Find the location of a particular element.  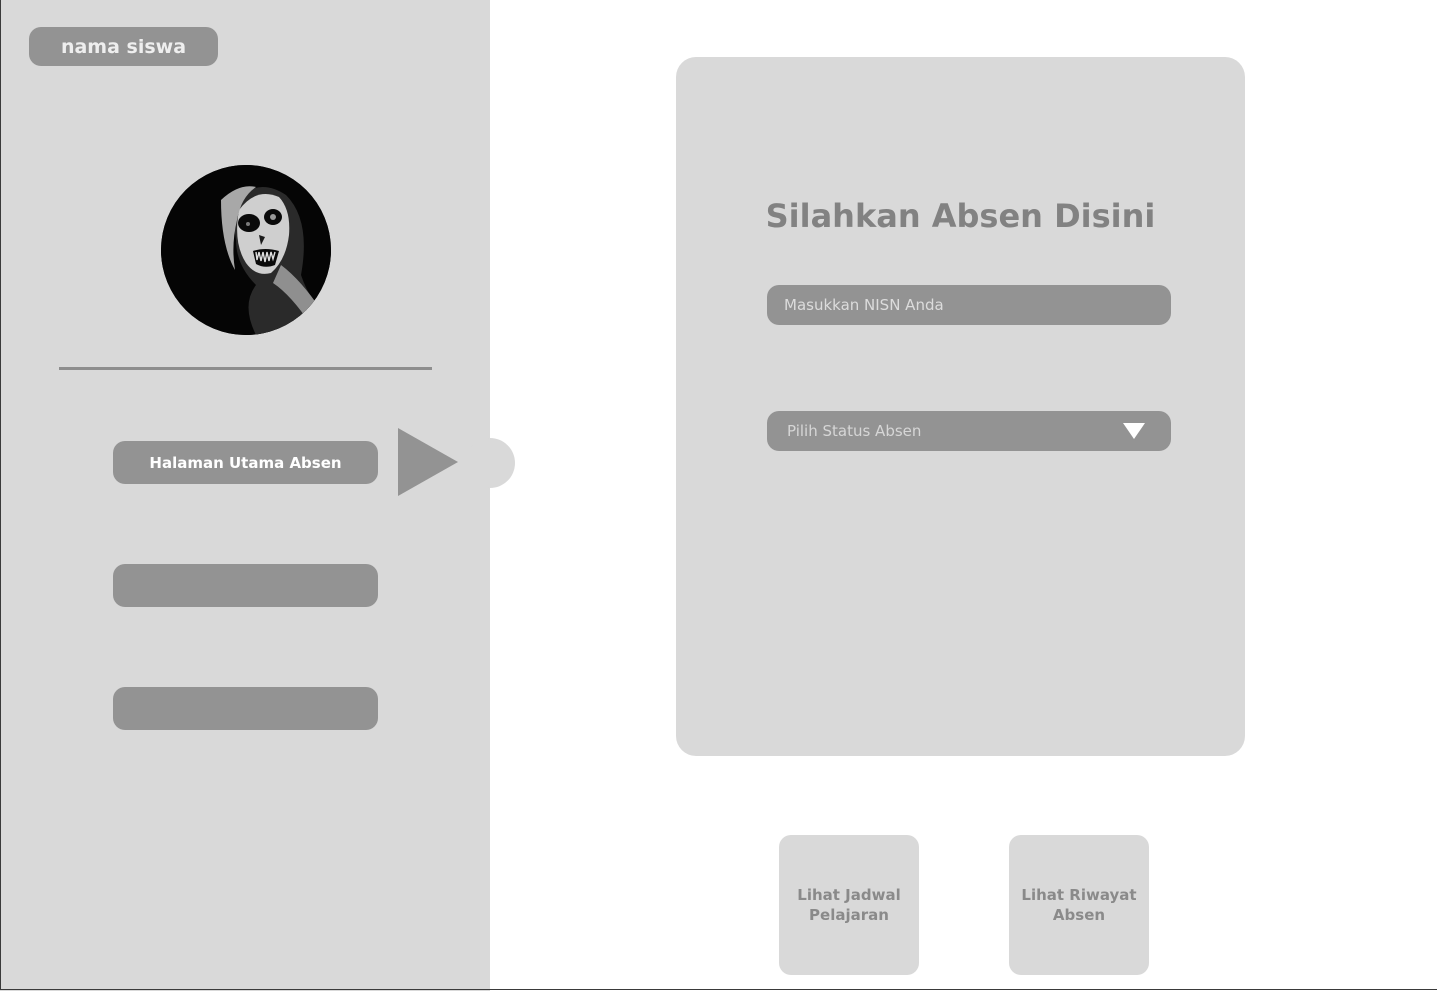

sidebar-toggle-handle is located at coordinates (490, 463).